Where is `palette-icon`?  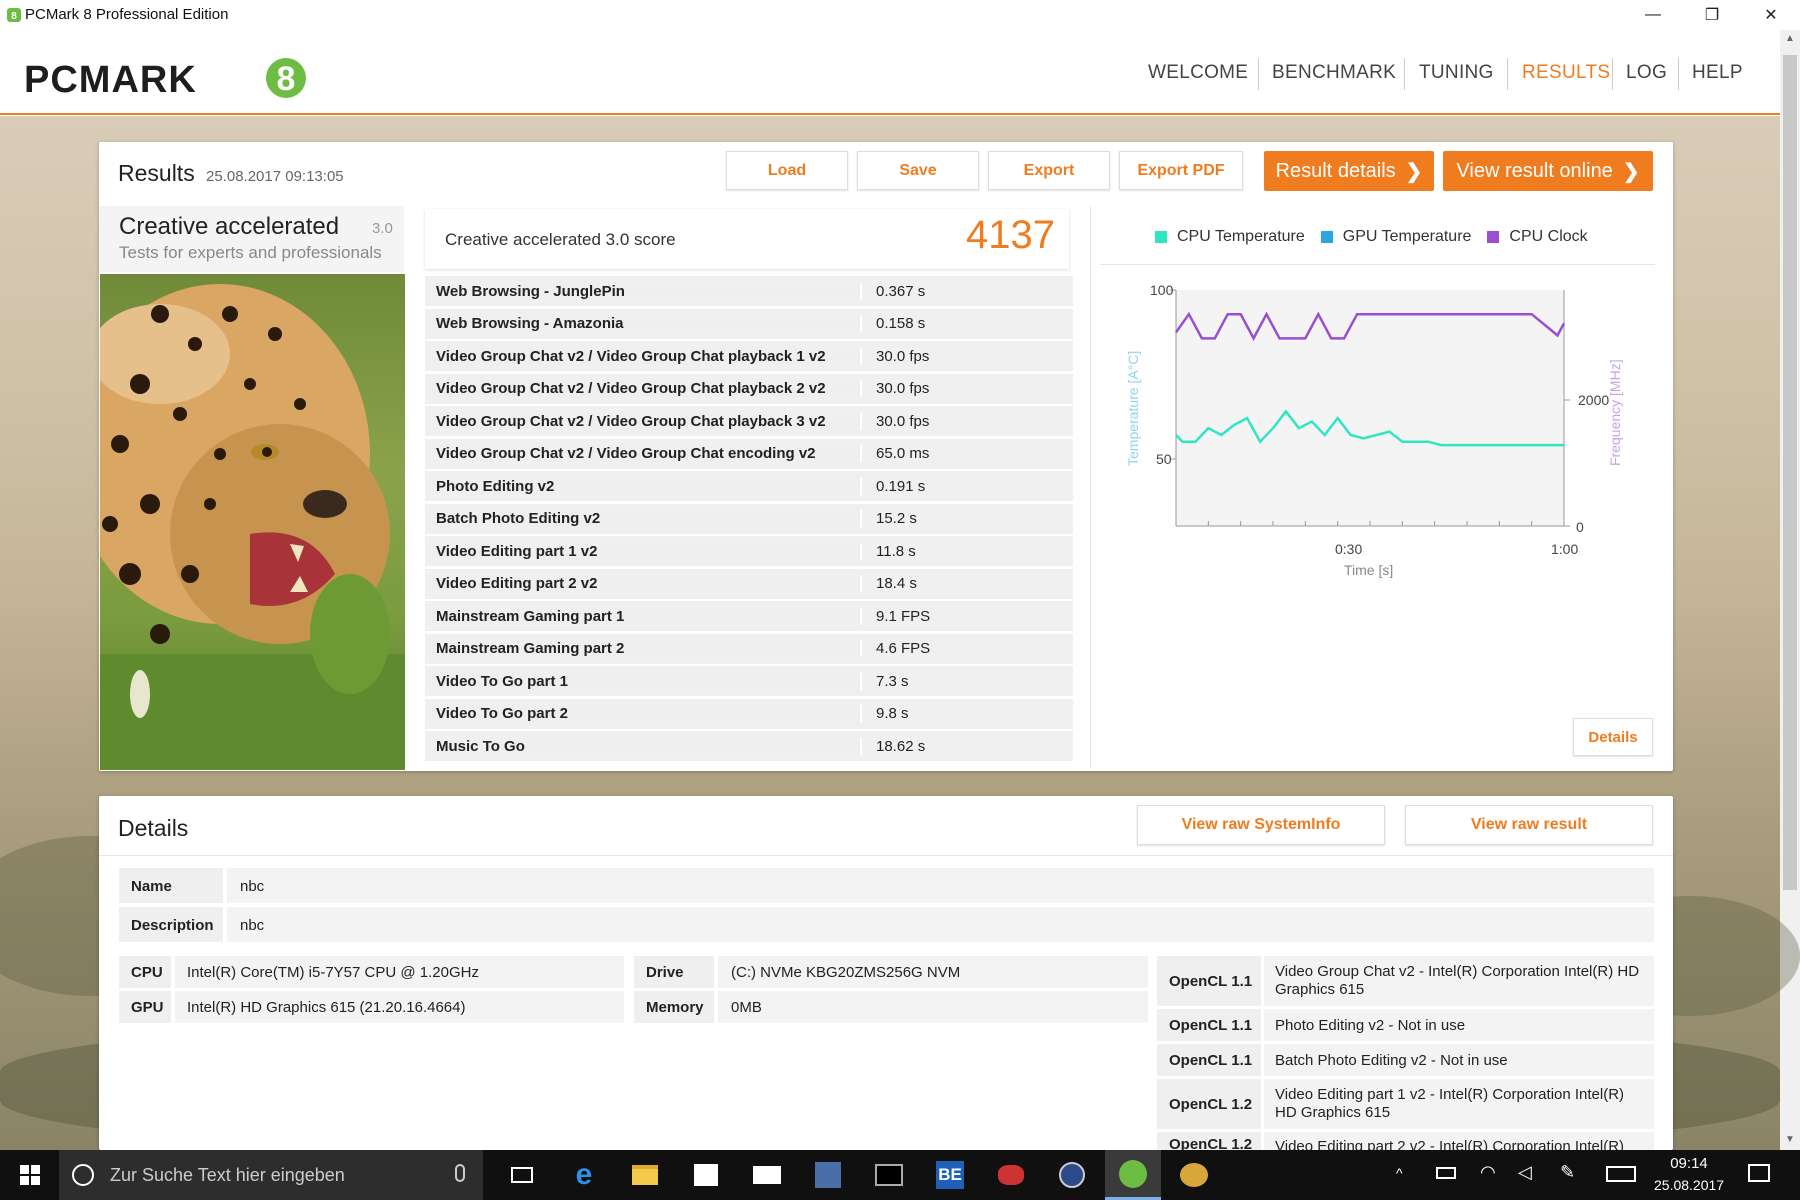
palette-icon is located at coordinates (1194, 1175).